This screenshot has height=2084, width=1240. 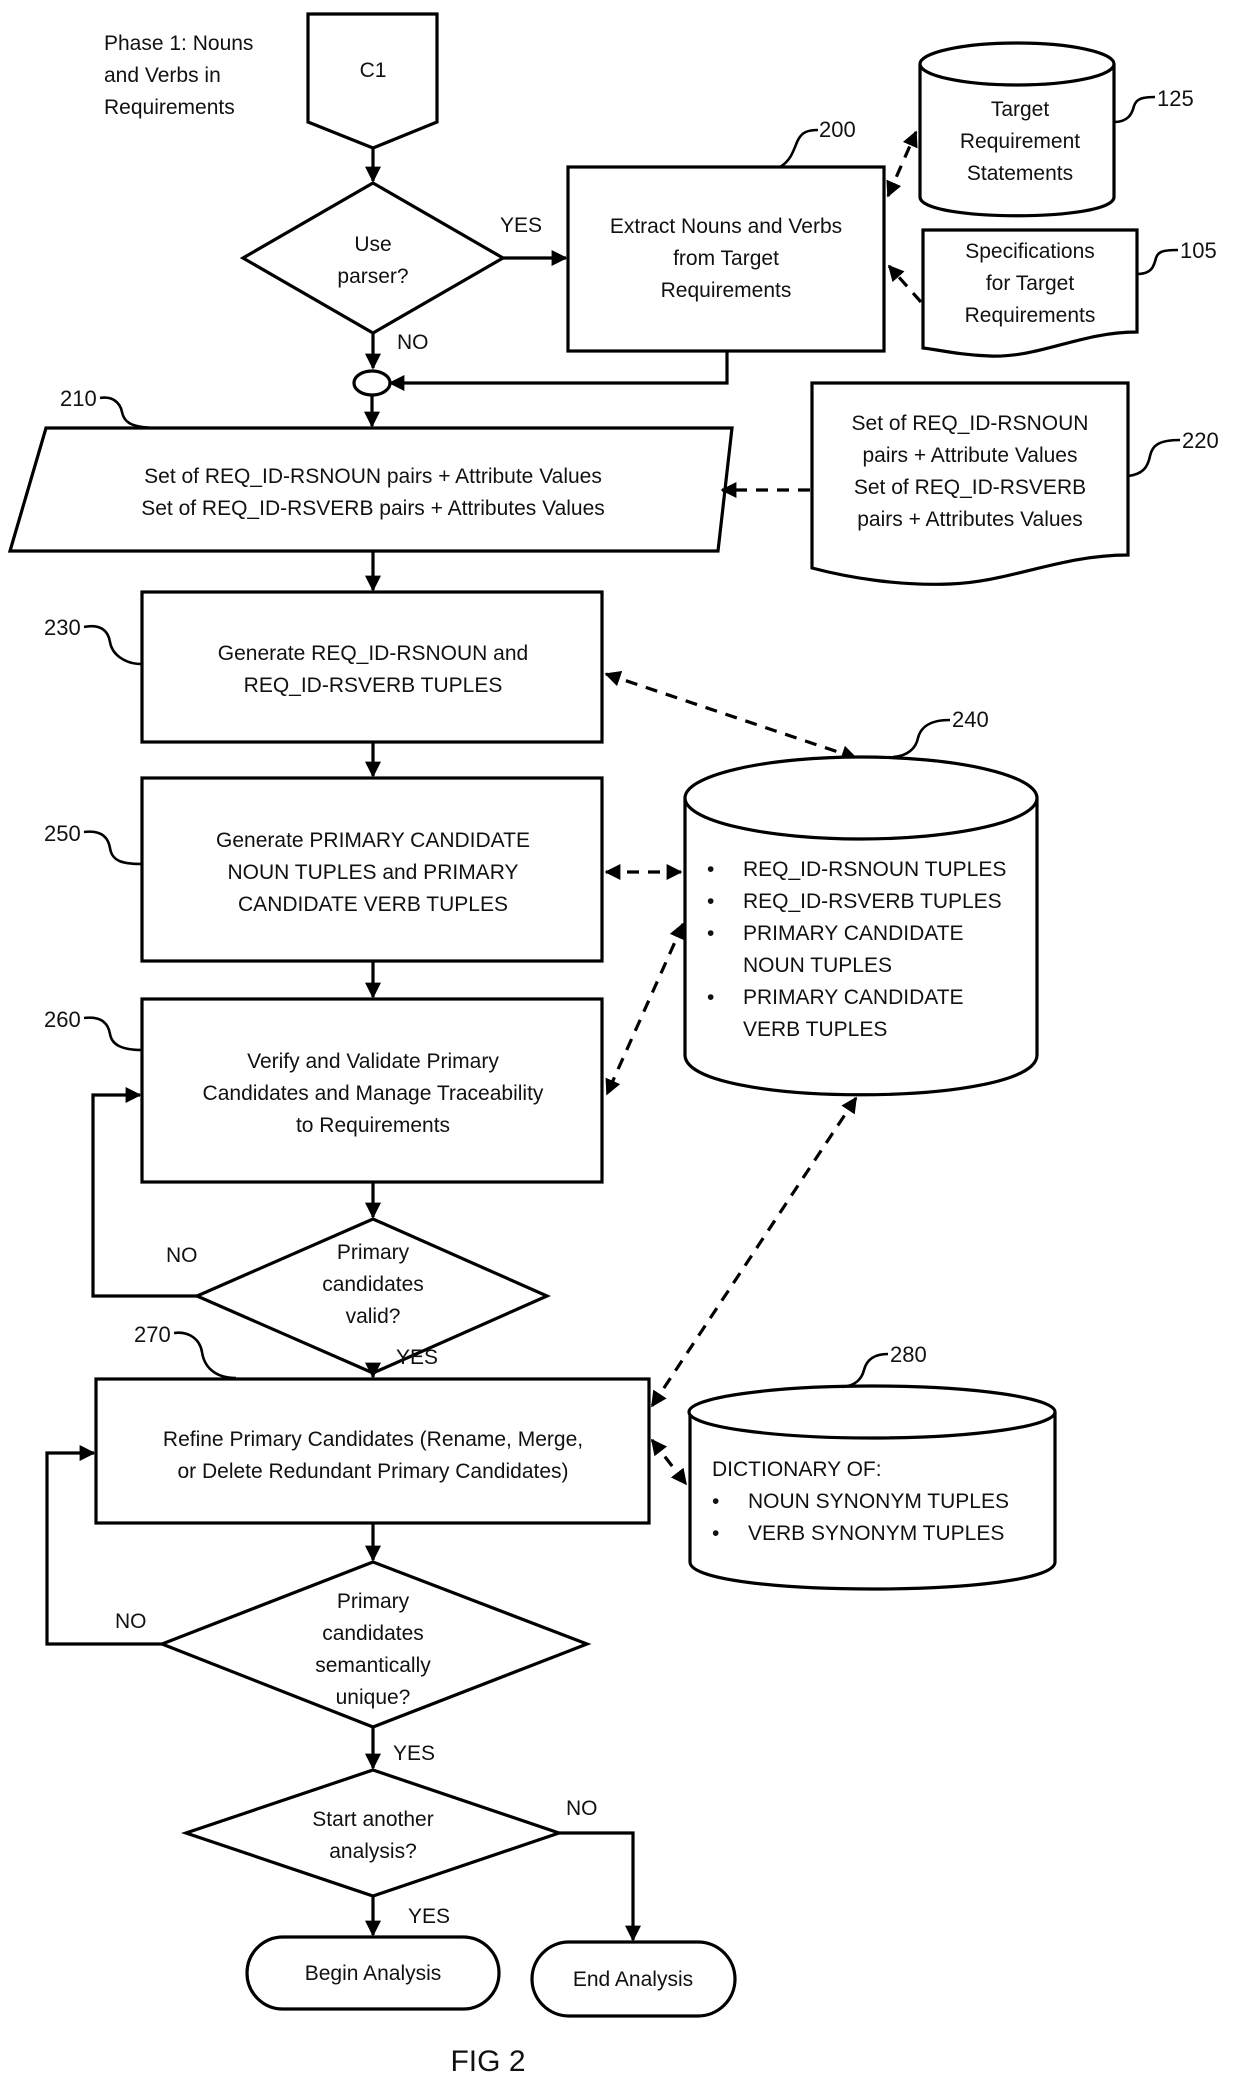 I want to click on process-text: Extract Nouns and Verbs, so click(x=726, y=226).